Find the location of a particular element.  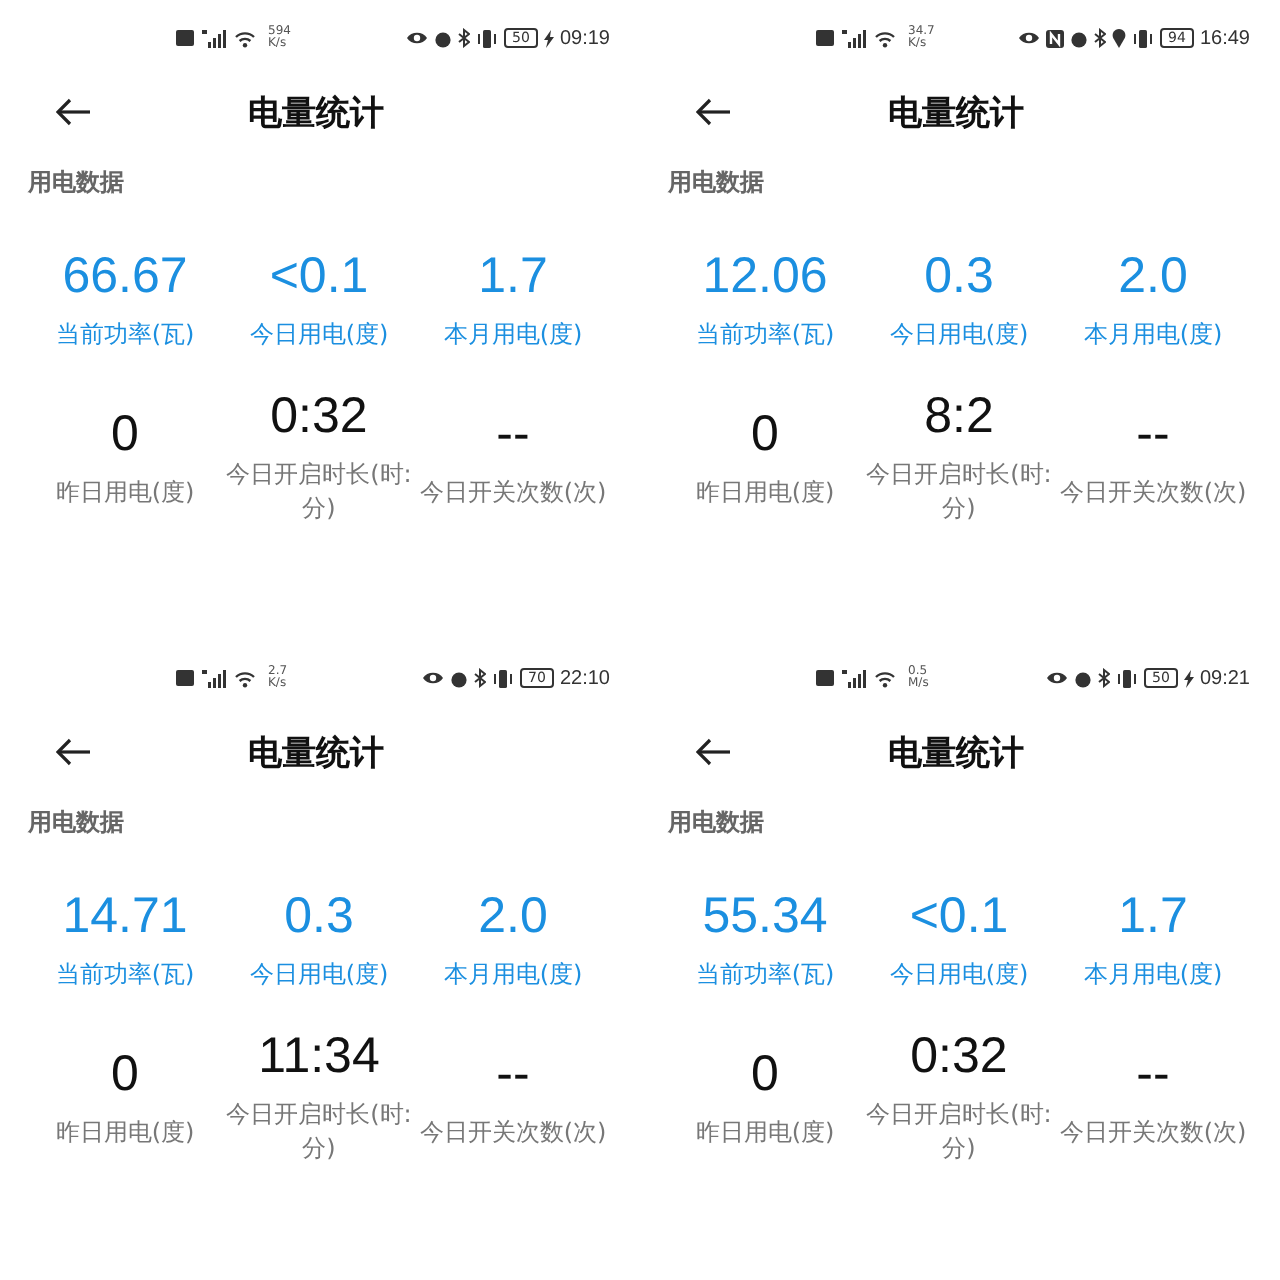

stat-value: 8:2 is located at coordinates (959, 417).